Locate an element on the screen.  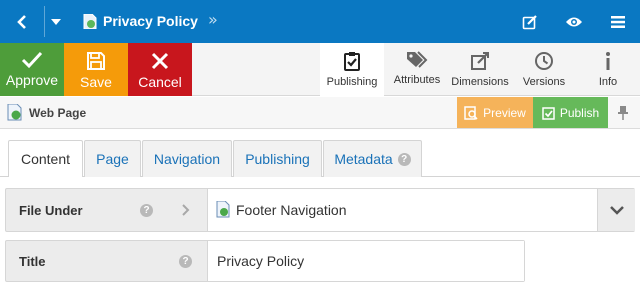
page-title: Privacy Policy is located at coordinates (150, 21).